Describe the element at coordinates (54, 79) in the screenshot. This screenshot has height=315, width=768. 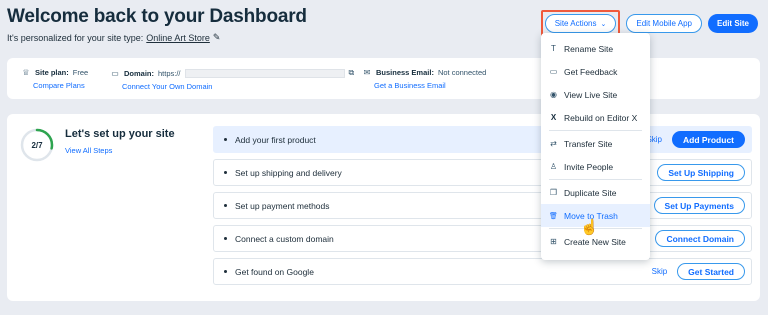
I see `site-plan-info: ♕ Site plan: Free Compare Plans` at that location.